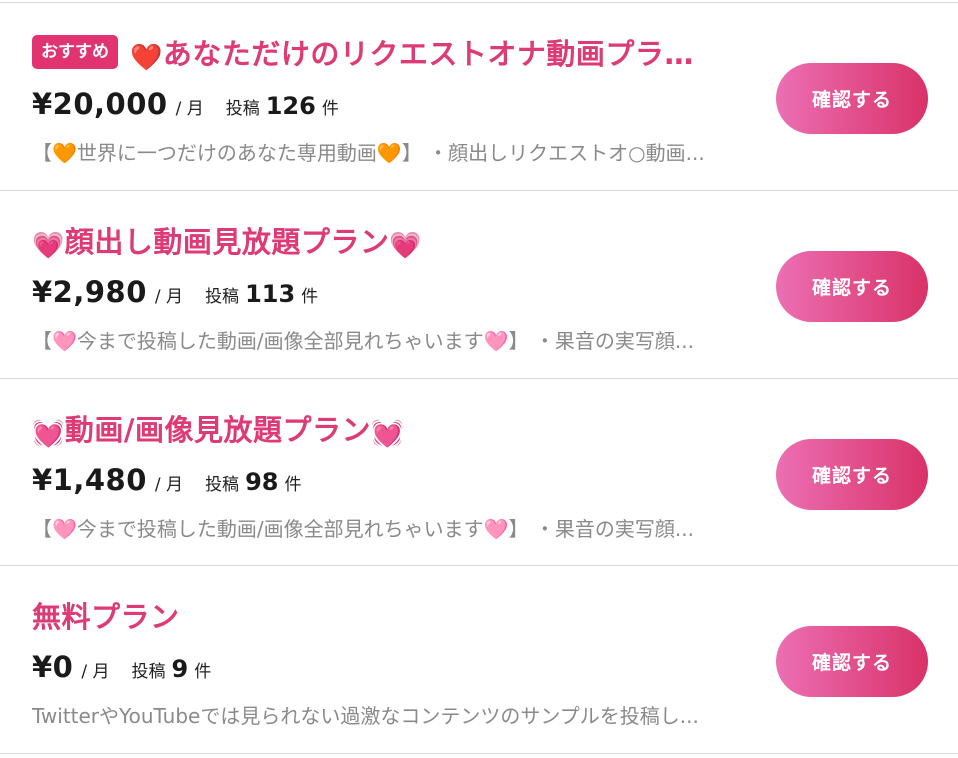  What do you see at coordinates (53, 667) in the screenshot?
I see `plan-price: ¥0` at bounding box center [53, 667].